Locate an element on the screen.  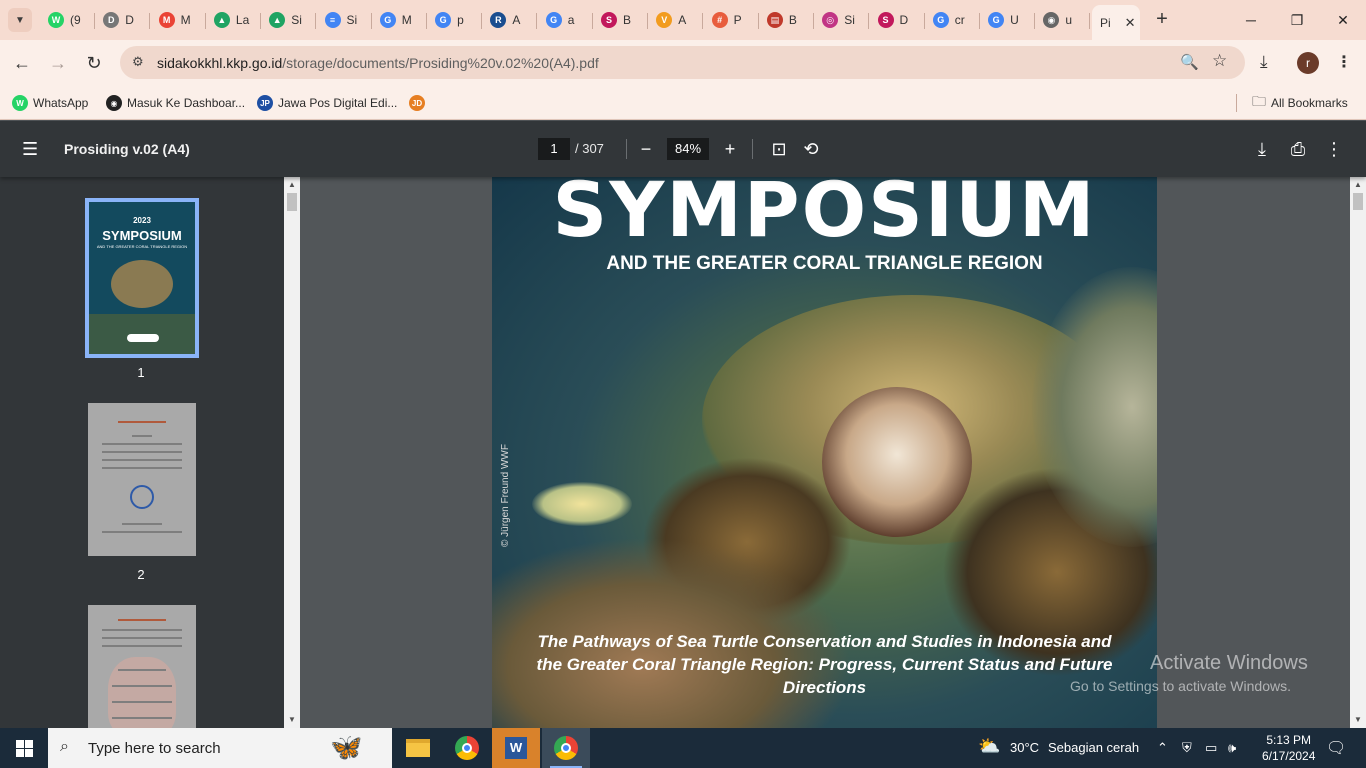
taskbar-search: ⌕ Type here to search 🦋 is located at coordinates (220, 748).